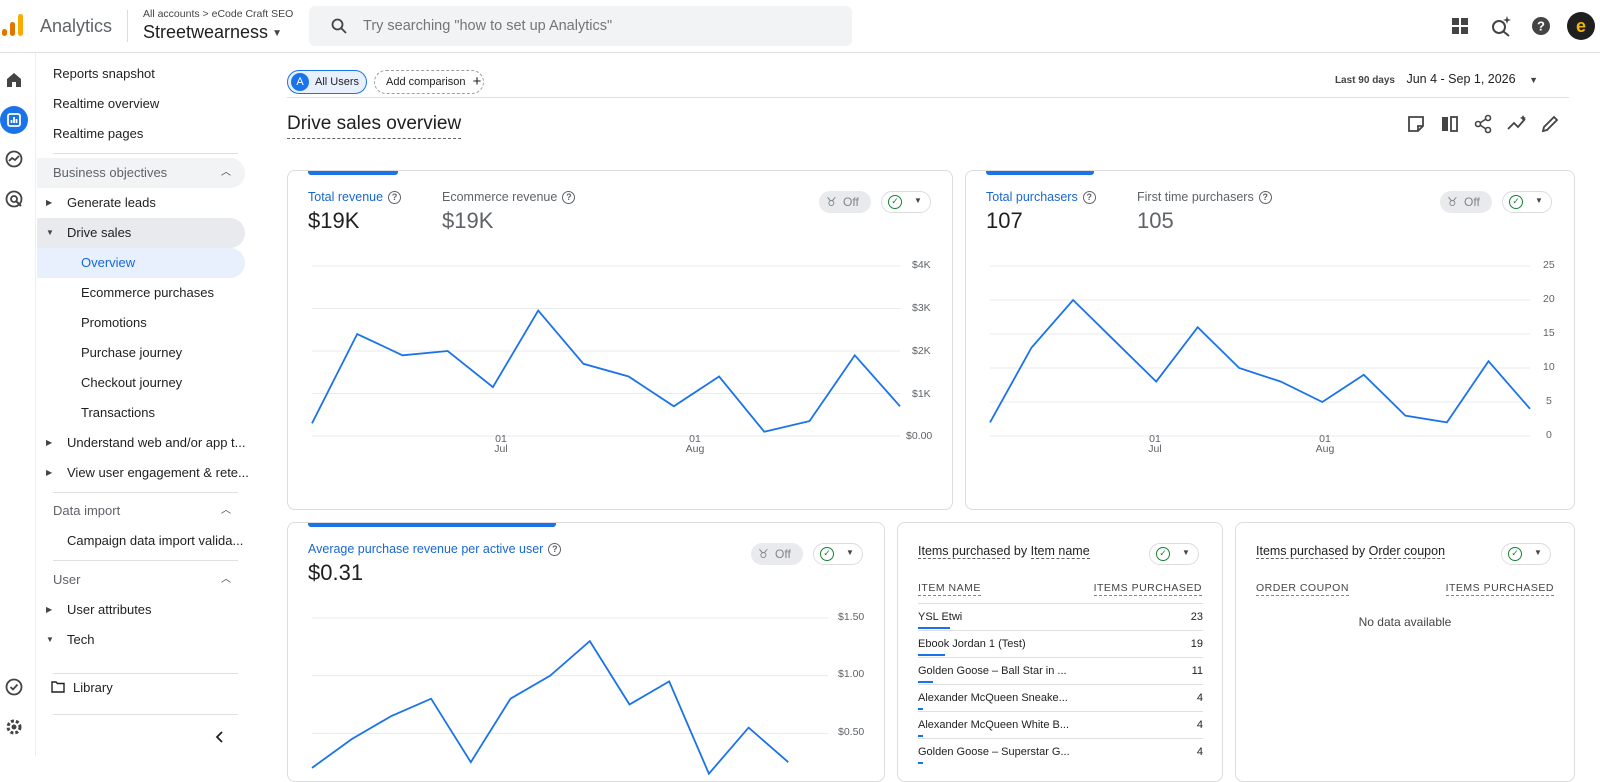 The width and height of the screenshot is (1600, 782). What do you see at coordinates (131, 353) in the screenshot?
I see `nav-purchase-journey: Purchase journey` at bounding box center [131, 353].